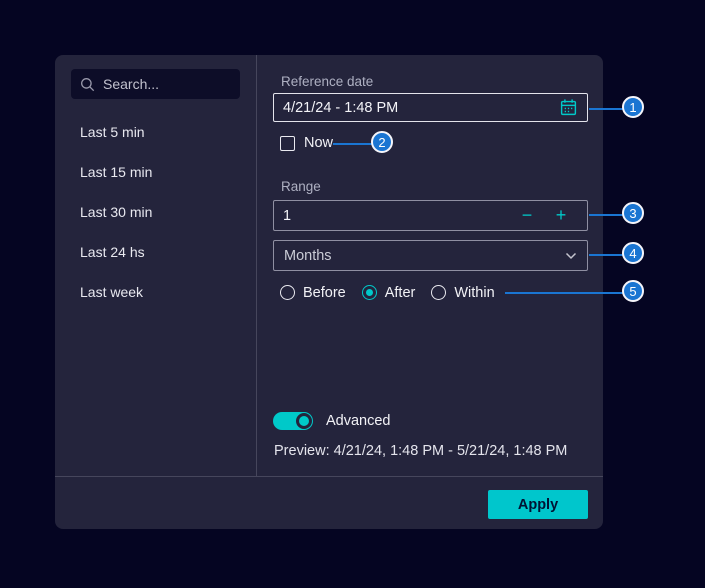 The image size is (705, 588). I want to click on calendar-icon, so click(568, 107).